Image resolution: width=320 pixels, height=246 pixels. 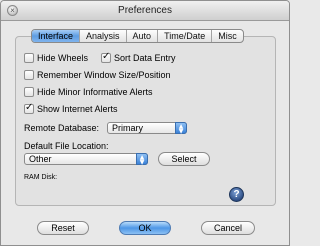 I want to click on tab-misc: Misc, so click(x=227, y=36).